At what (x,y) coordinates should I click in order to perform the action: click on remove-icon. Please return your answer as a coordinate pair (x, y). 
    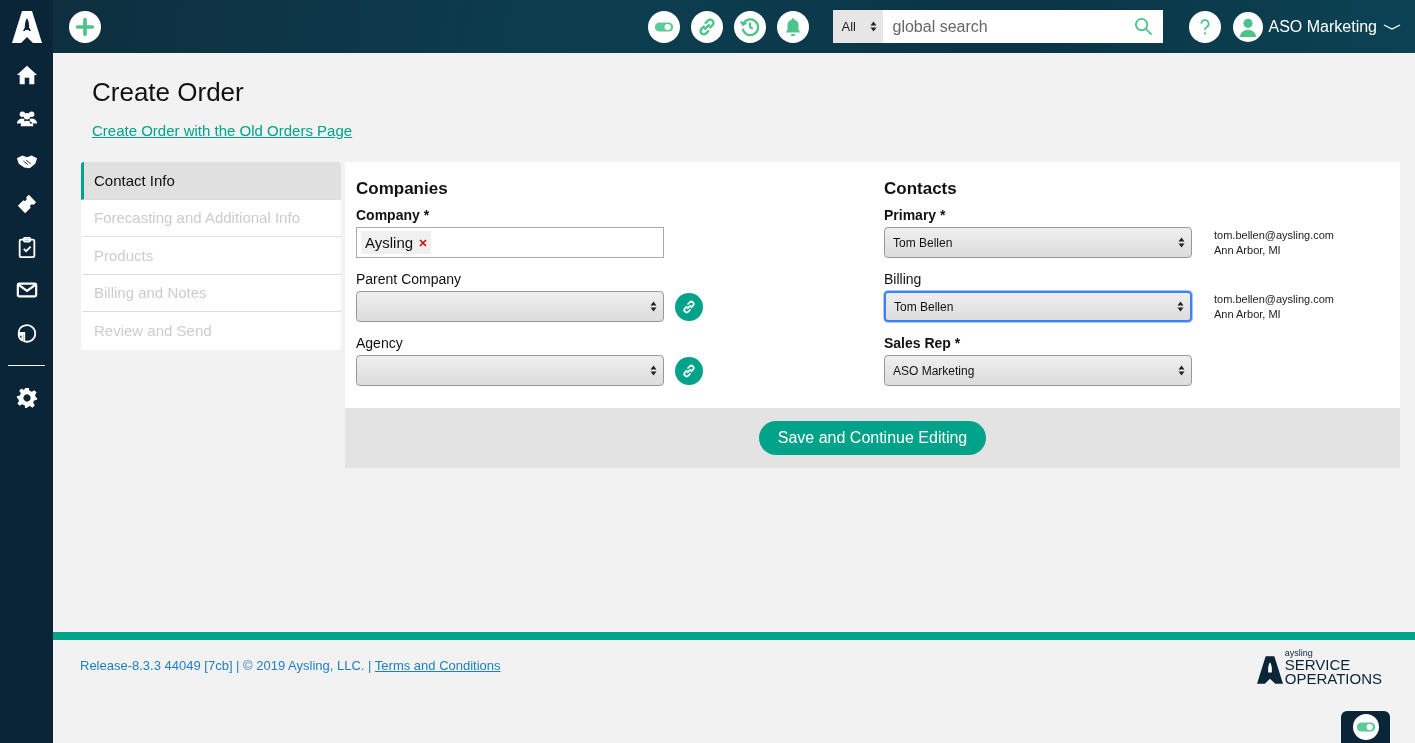
    Looking at the image, I should click on (423, 242).